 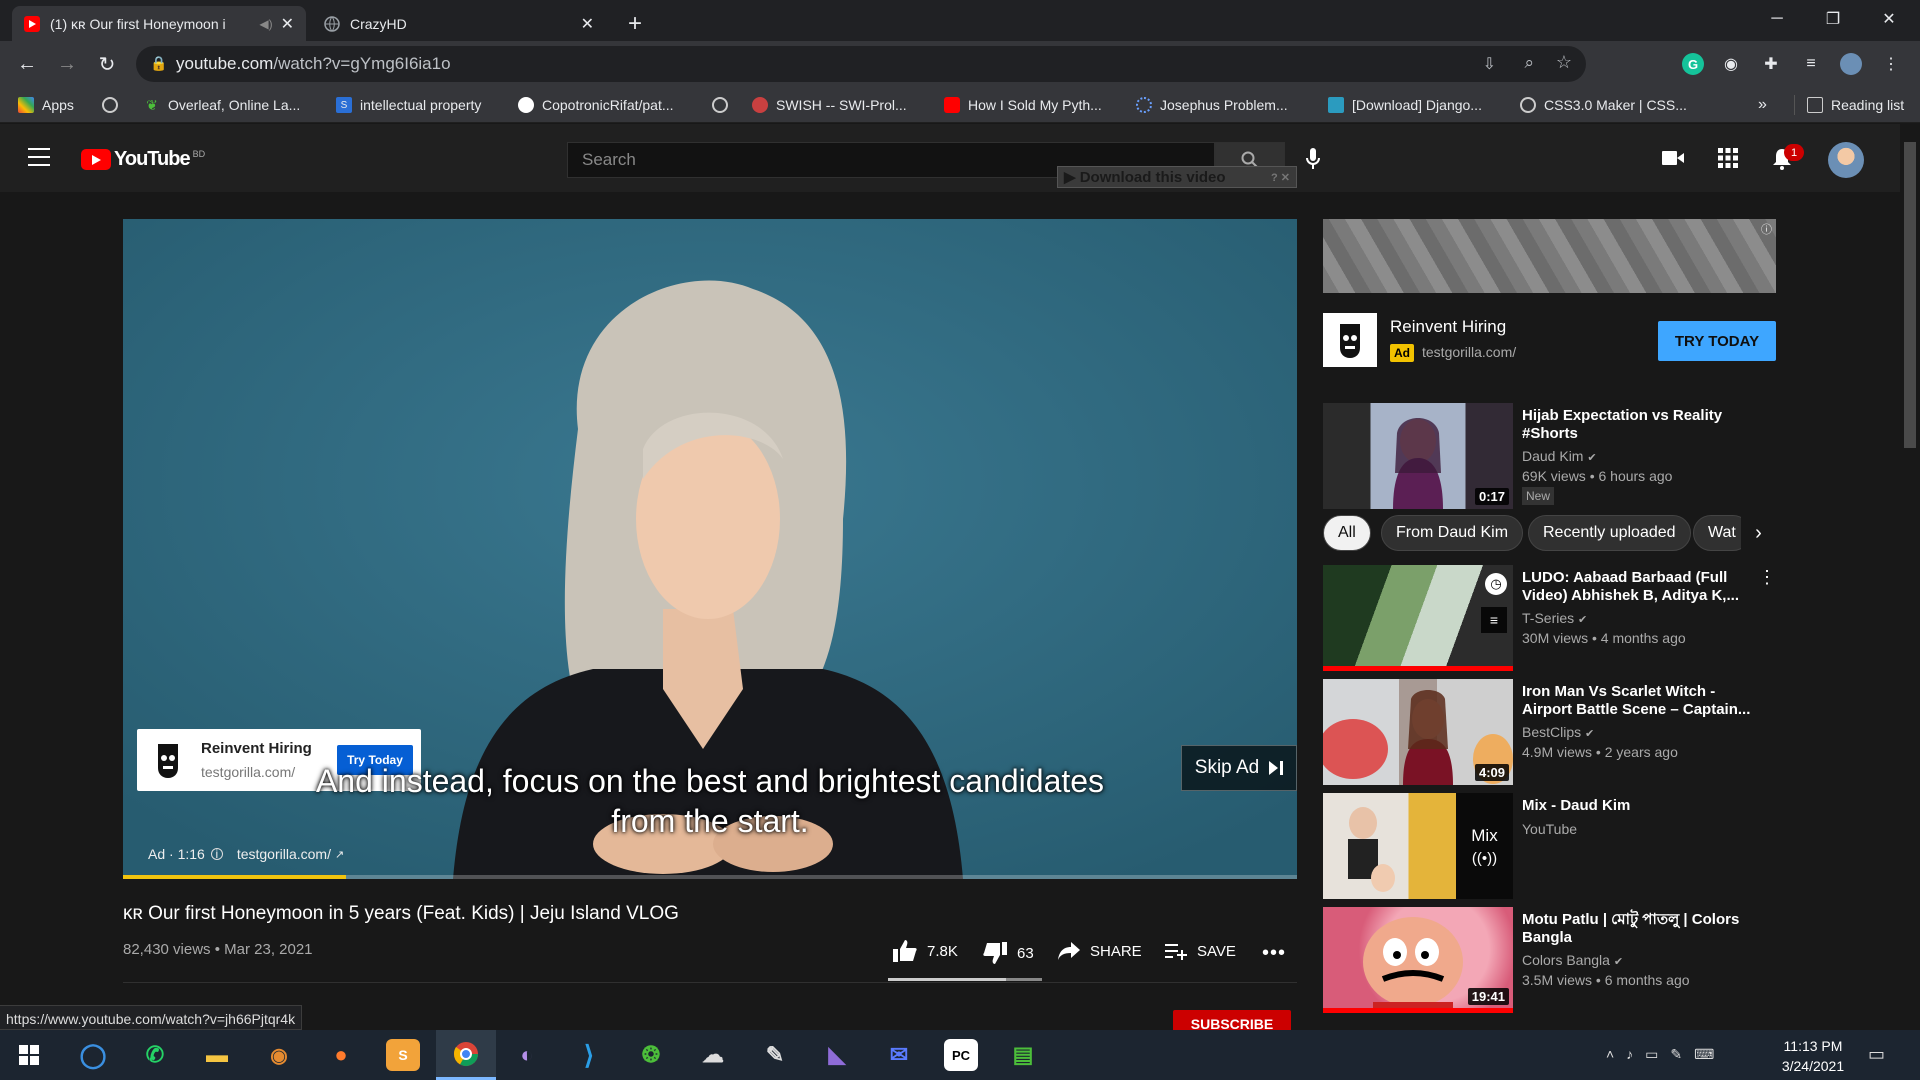 What do you see at coordinates (46, 105) in the screenshot?
I see `bookmark-apps: Apps` at bounding box center [46, 105].